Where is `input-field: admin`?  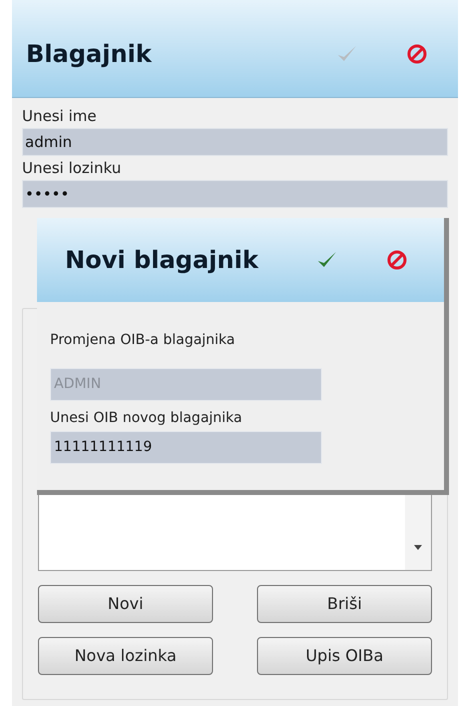
input-field: admin is located at coordinates (235, 142).